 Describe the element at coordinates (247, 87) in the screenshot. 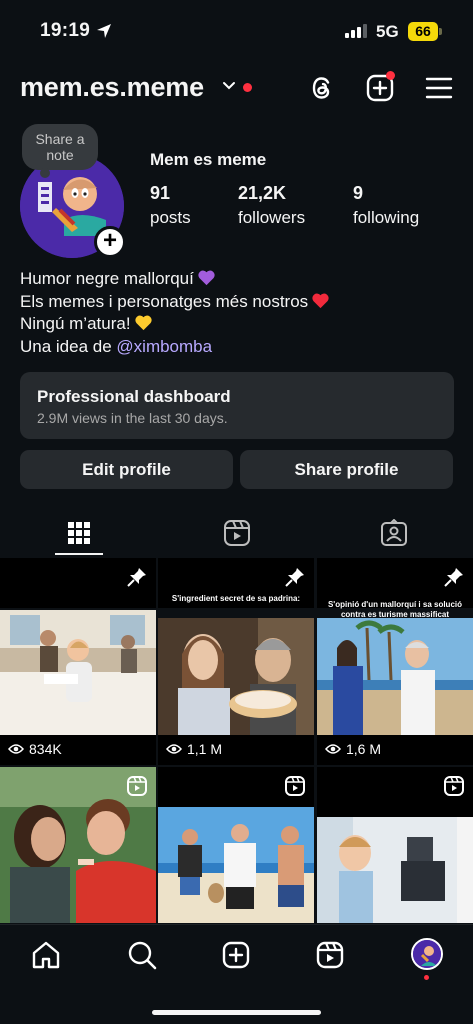

I see `notification-dot` at that location.